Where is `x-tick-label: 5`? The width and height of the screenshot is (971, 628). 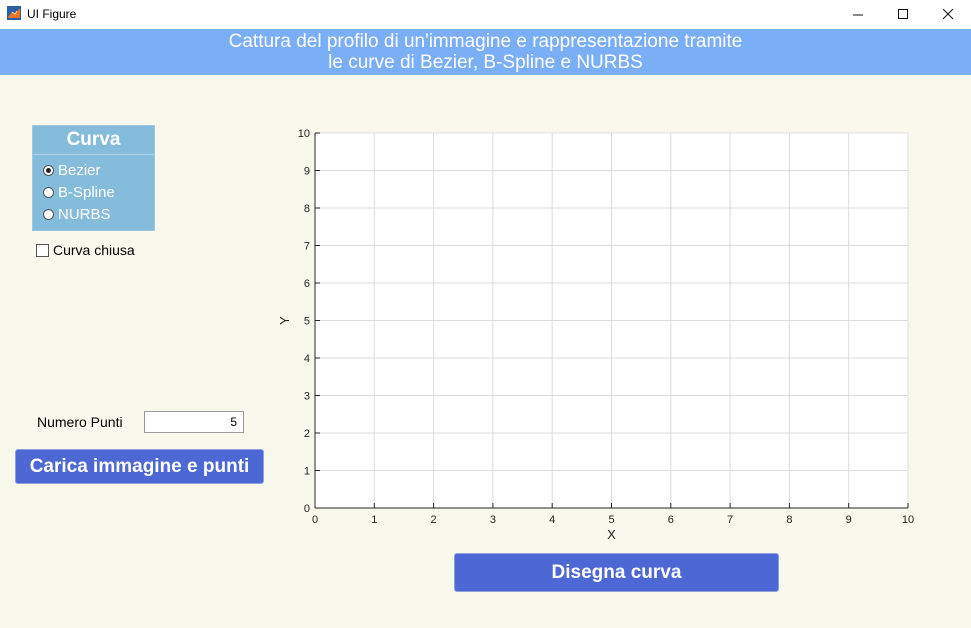 x-tick-label: 5 is located at coordinates (611, 520).